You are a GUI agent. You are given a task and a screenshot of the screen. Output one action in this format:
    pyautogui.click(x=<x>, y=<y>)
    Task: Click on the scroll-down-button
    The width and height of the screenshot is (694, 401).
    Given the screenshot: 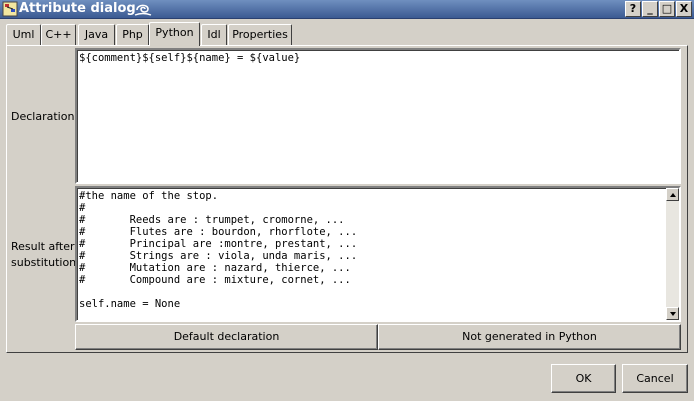 What is the action you would take?
    pyautogui.click(x=672, y=313)
    